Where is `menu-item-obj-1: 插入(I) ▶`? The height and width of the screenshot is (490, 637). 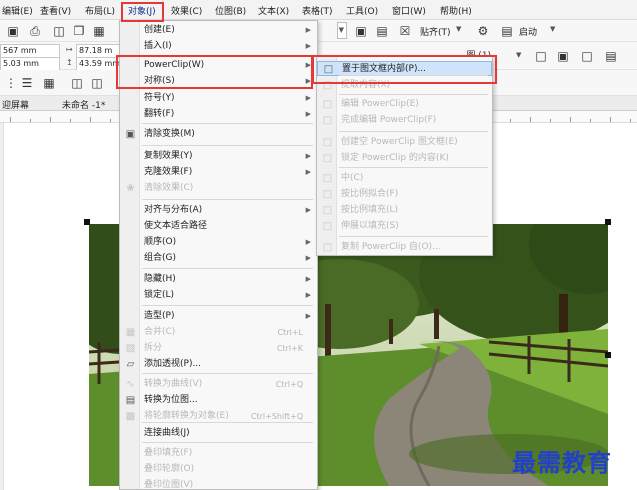
menu-item-obj-1: 插入(I) ▶ is located at coordinates (218, 46).